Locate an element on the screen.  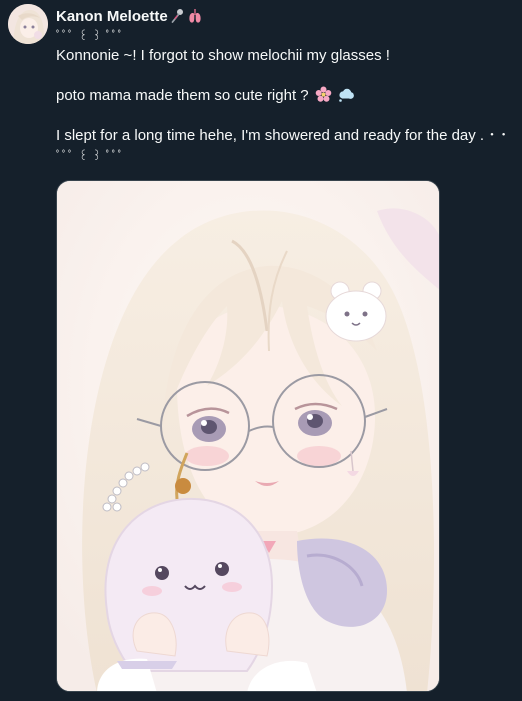
tweet-line-question: poto mama made them so cute right ? is located at coordinates (276, 96).